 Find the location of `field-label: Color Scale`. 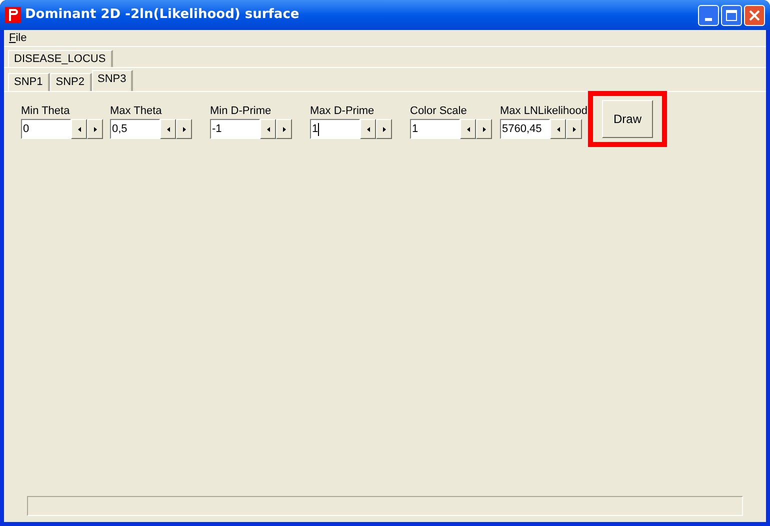

field-label: Color Scale is located at coordinates (439, 111).